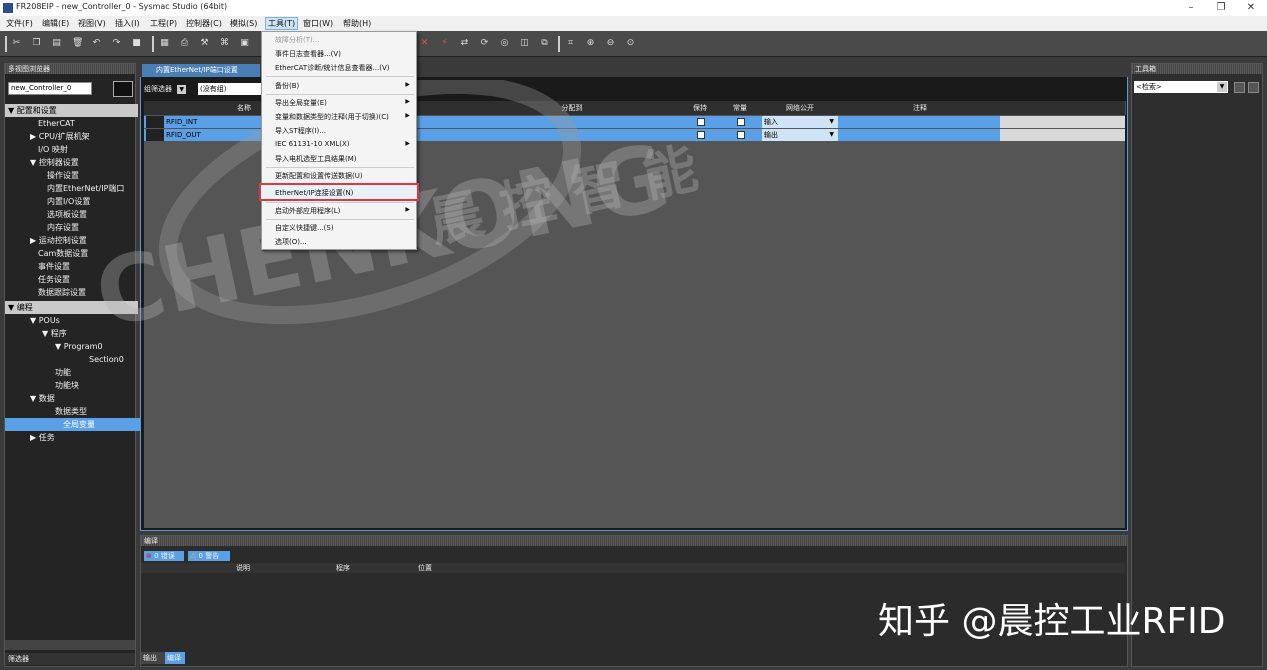 The height and width of the screenshot is (670, 1267). What do you see at coordinates (1253, 87) in the screenshot?
I see `clear-icon` at bounding box center [1253, 87].